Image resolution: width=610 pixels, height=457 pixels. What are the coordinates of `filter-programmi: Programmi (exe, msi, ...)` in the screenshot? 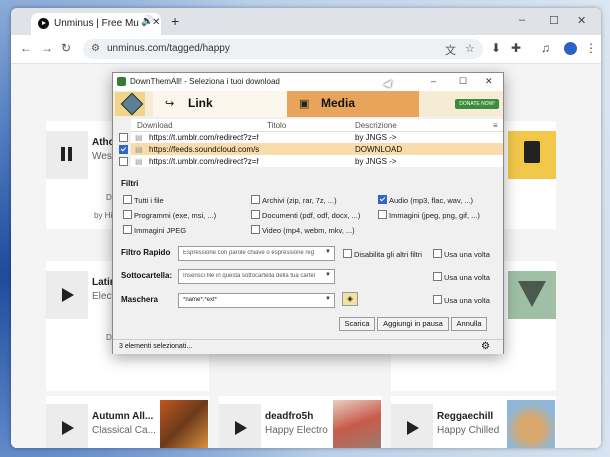 It's located at (169, 215).